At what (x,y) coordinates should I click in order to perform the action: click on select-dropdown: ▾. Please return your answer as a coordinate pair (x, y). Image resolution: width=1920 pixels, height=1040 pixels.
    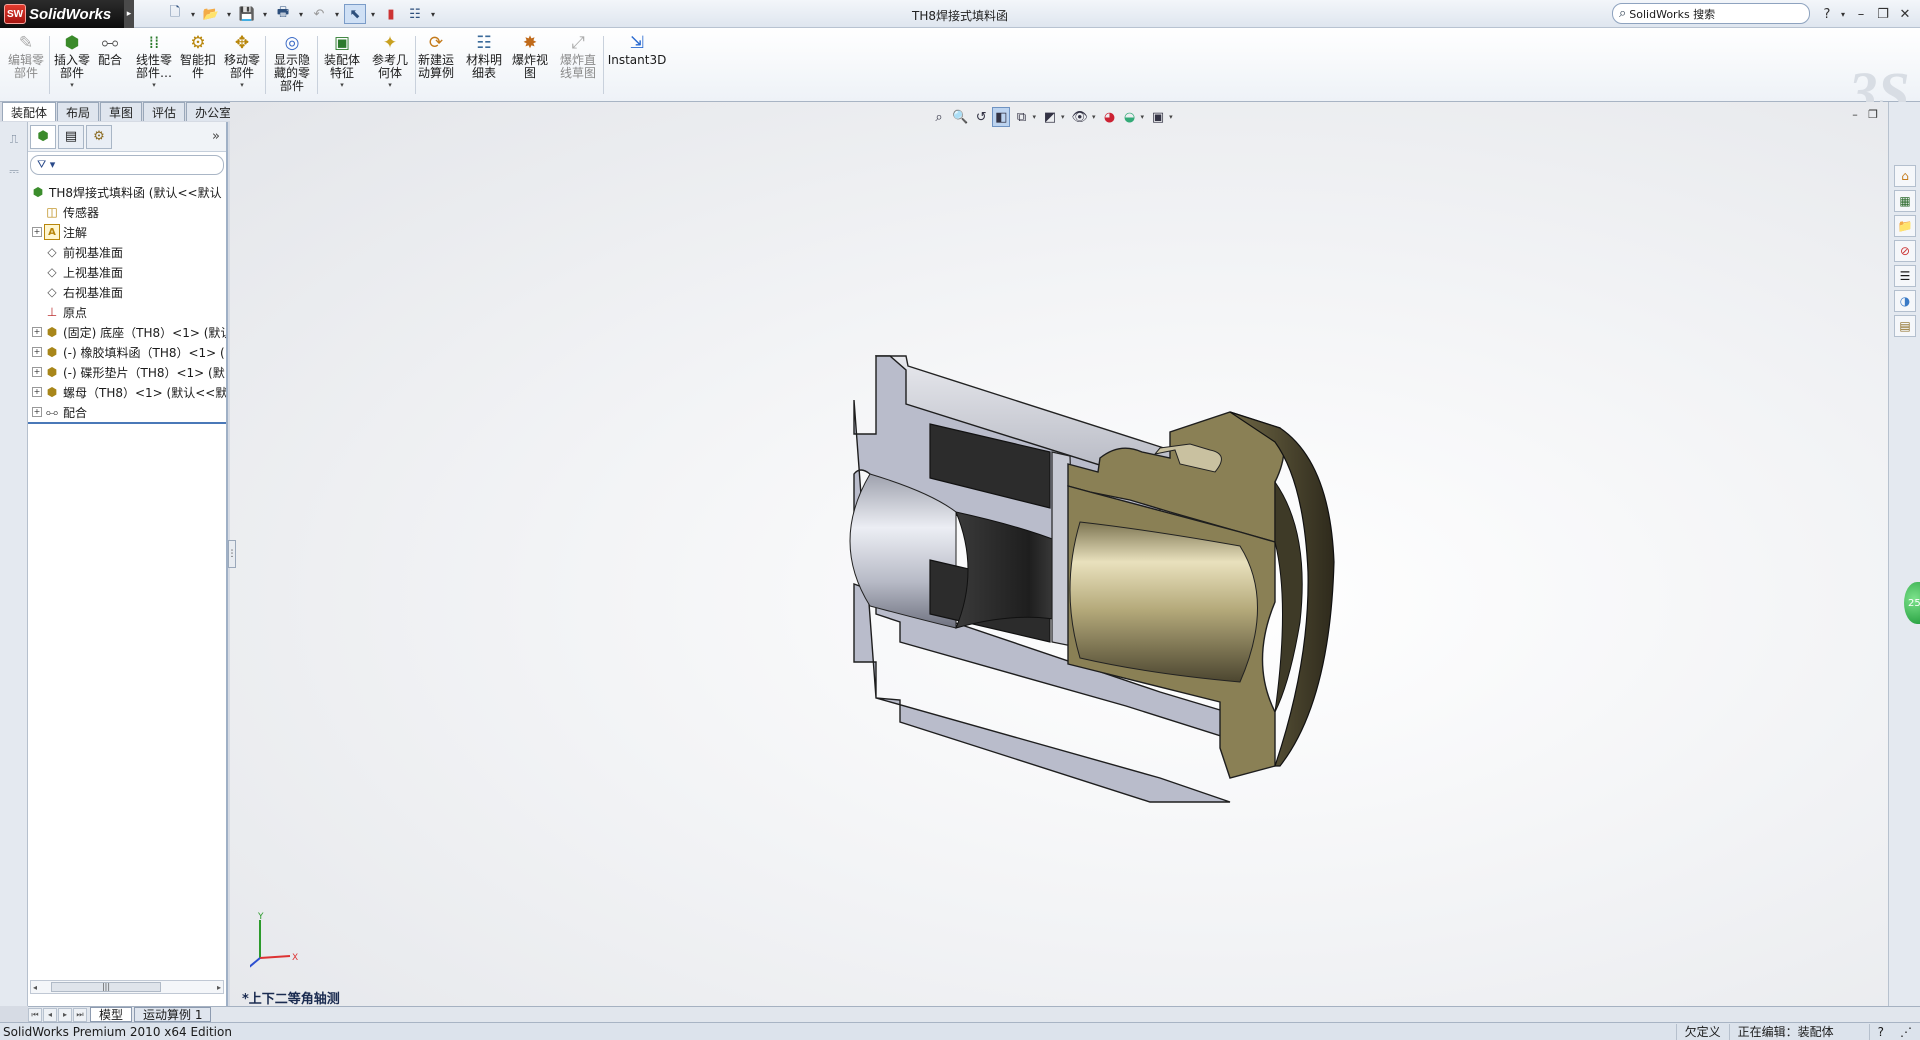
    Looking at the image, I should click on (373, 14).